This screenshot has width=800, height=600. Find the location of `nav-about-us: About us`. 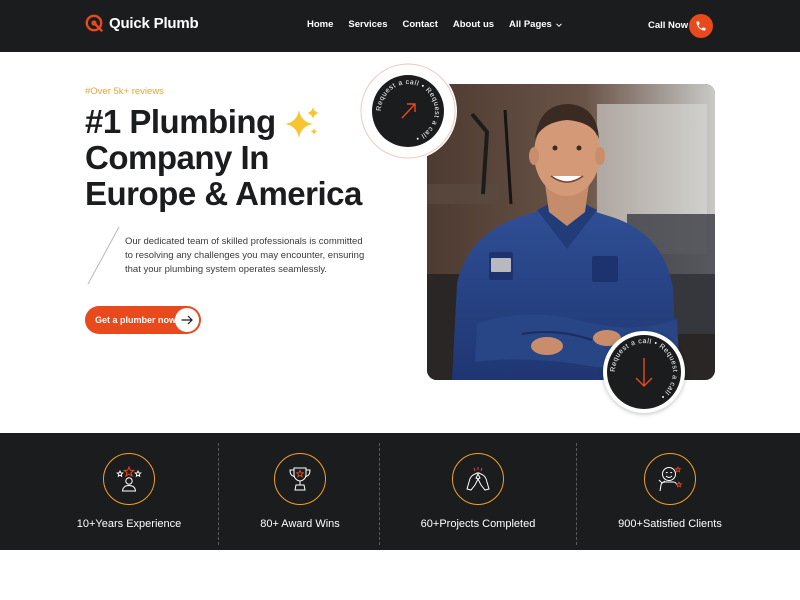

nav-about-us: About us is located at coordinates (473, 24).